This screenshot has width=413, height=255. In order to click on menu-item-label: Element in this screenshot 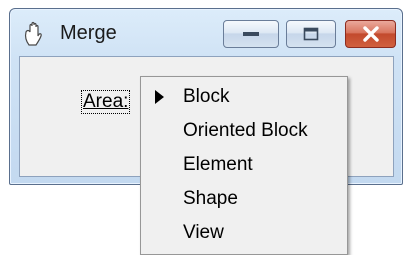, I will do `click(218, 164)`.